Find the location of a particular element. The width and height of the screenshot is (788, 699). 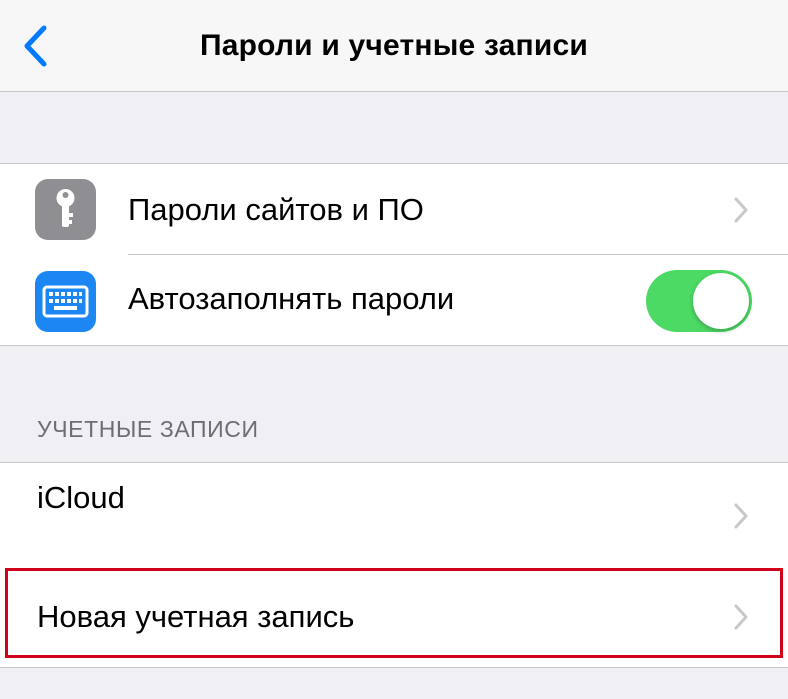

navigation-bar: Пароли и учетные записи is located at coordinates (394, 46).